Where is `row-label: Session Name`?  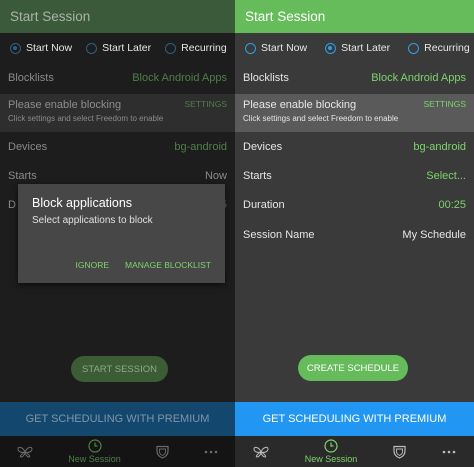
row-label: Session Name is located at coordinates (279, 234).